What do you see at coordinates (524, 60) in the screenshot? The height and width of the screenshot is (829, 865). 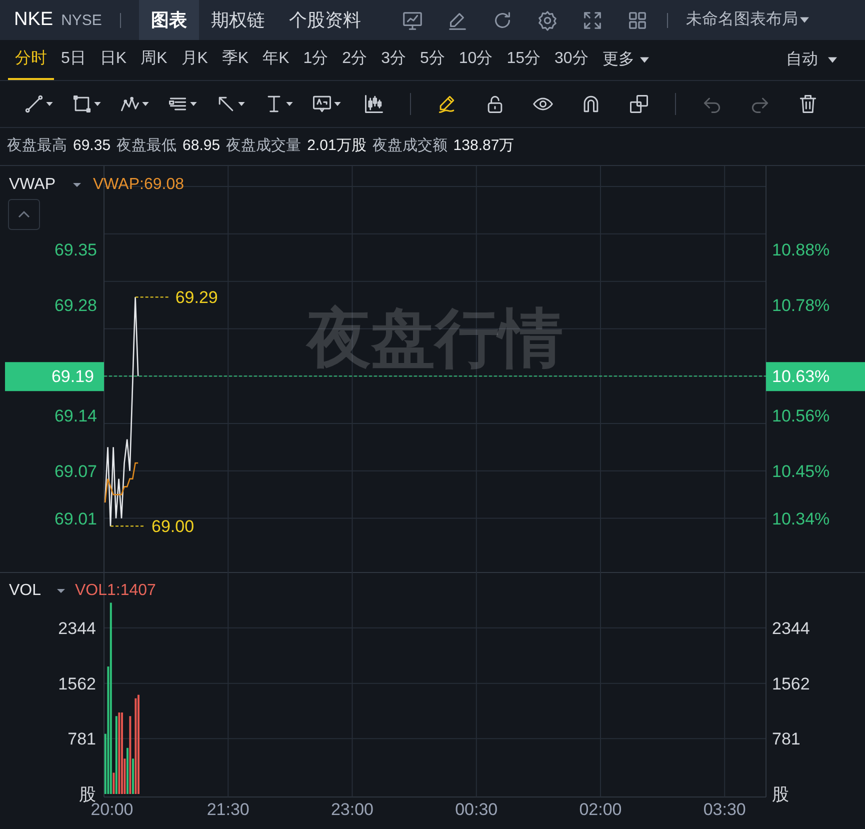 I see `period-tab: 15分` at bounding box center [524, 60].